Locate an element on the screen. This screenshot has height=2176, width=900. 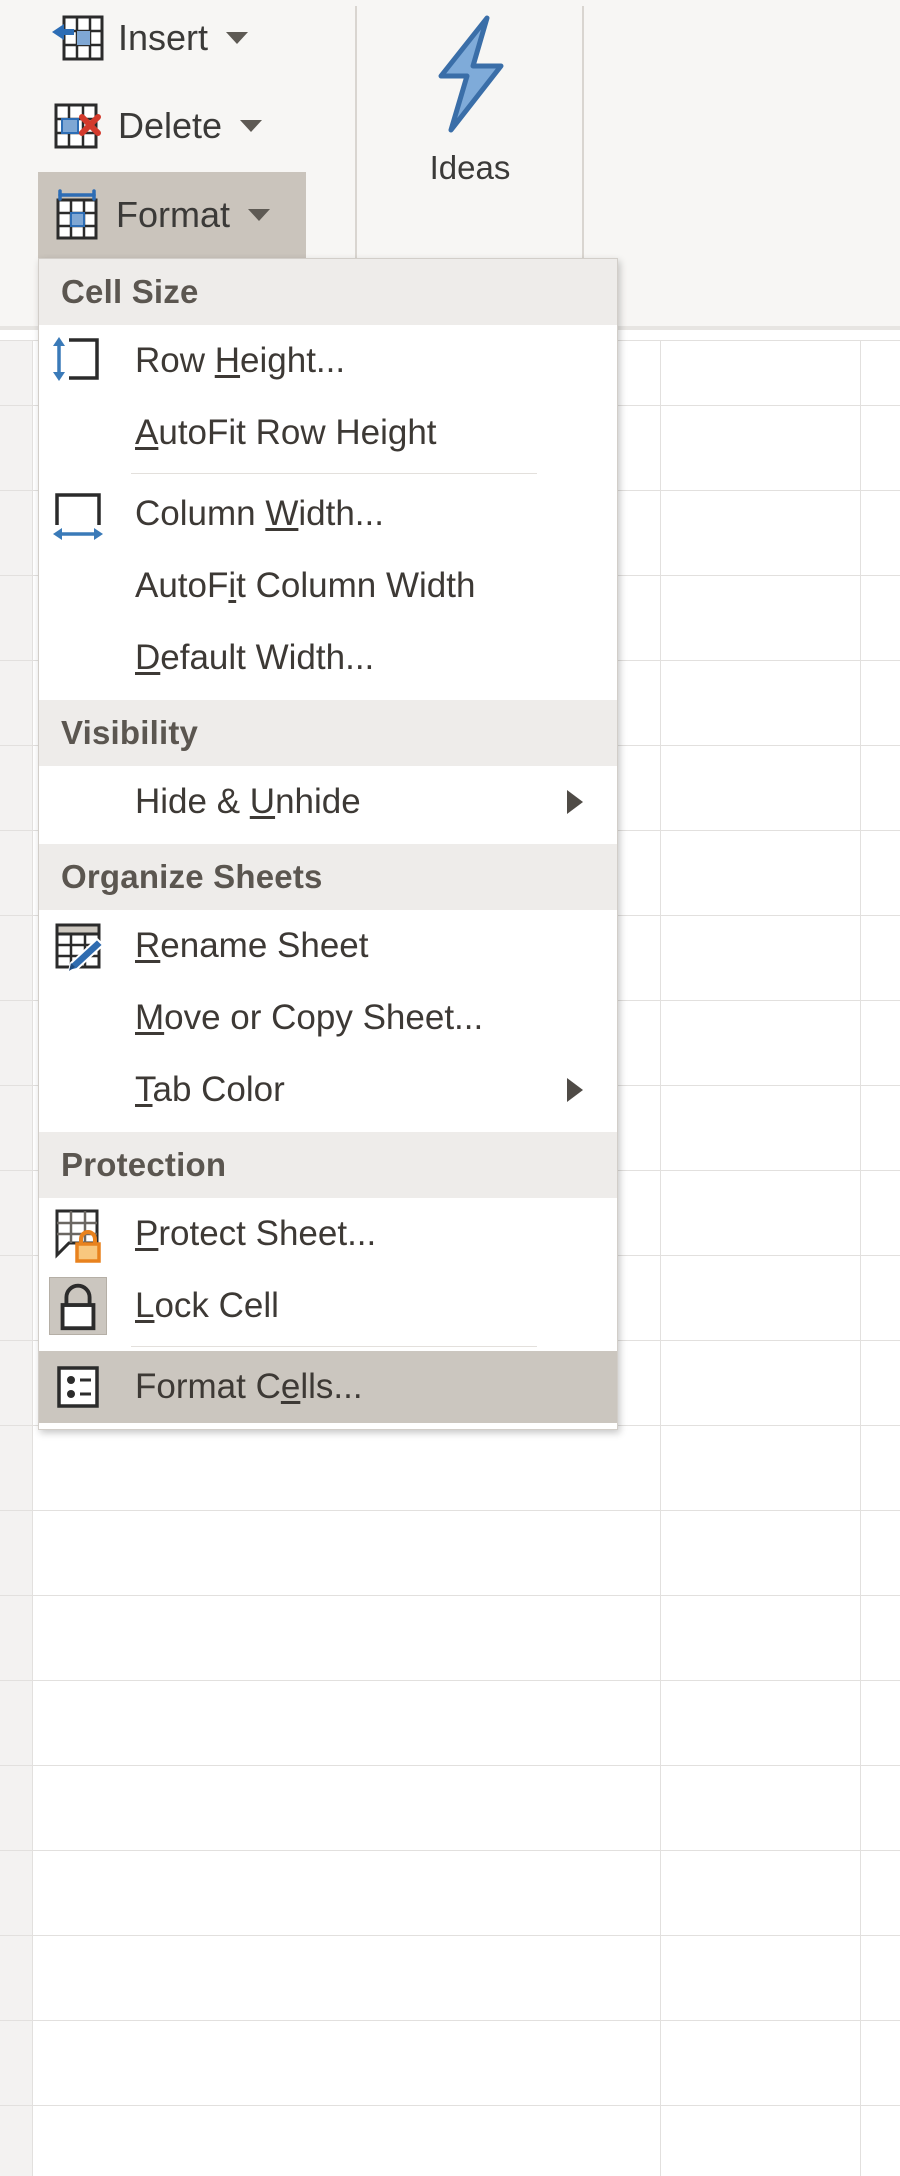
ribbon-delete-button: Delete is located at coordinates (151, 126).